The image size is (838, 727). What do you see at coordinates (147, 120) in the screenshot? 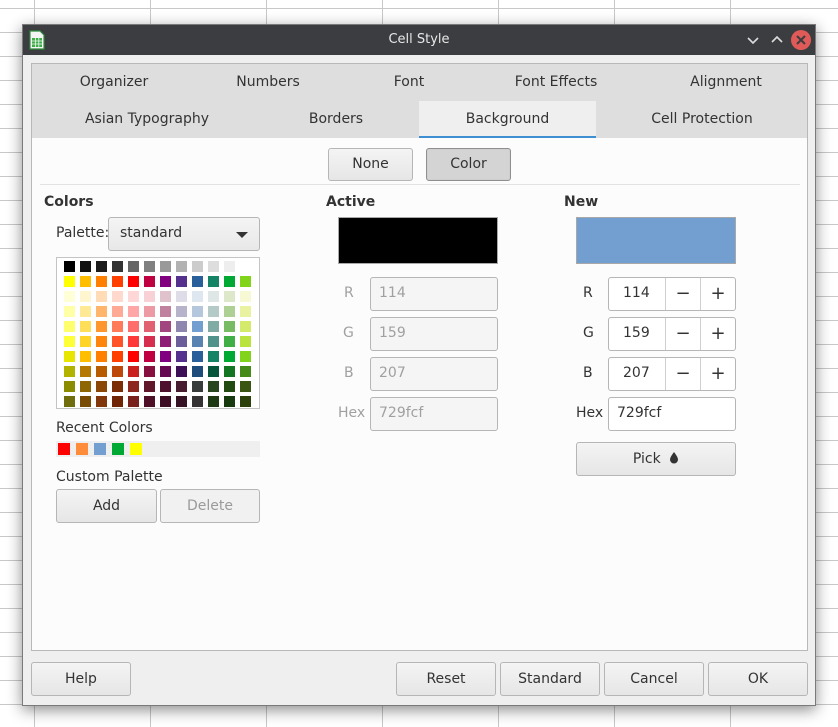
I see `tab-asian-typography: Asian Typography` at bounding box center [147, 120].